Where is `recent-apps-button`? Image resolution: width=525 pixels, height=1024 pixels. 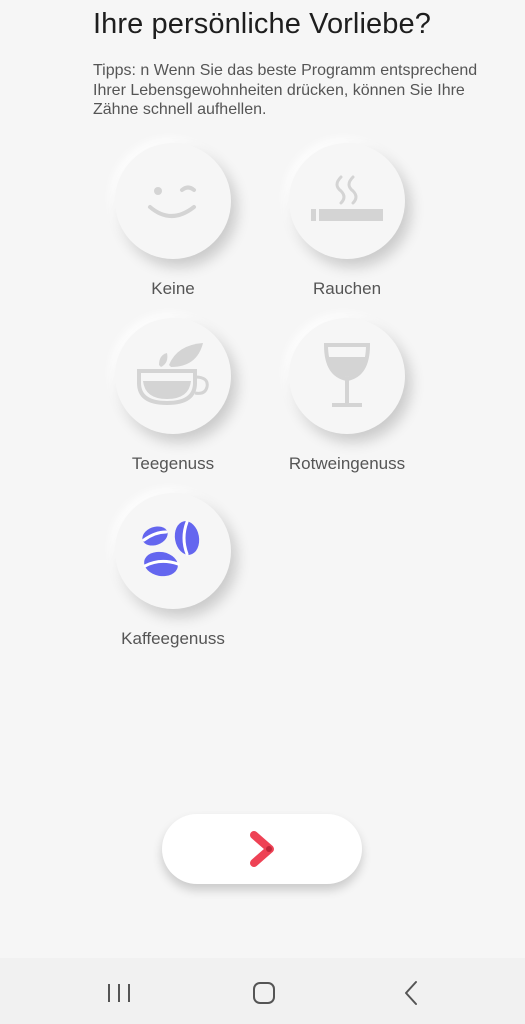 recent-apps-button is located at coordinates (119, 993).